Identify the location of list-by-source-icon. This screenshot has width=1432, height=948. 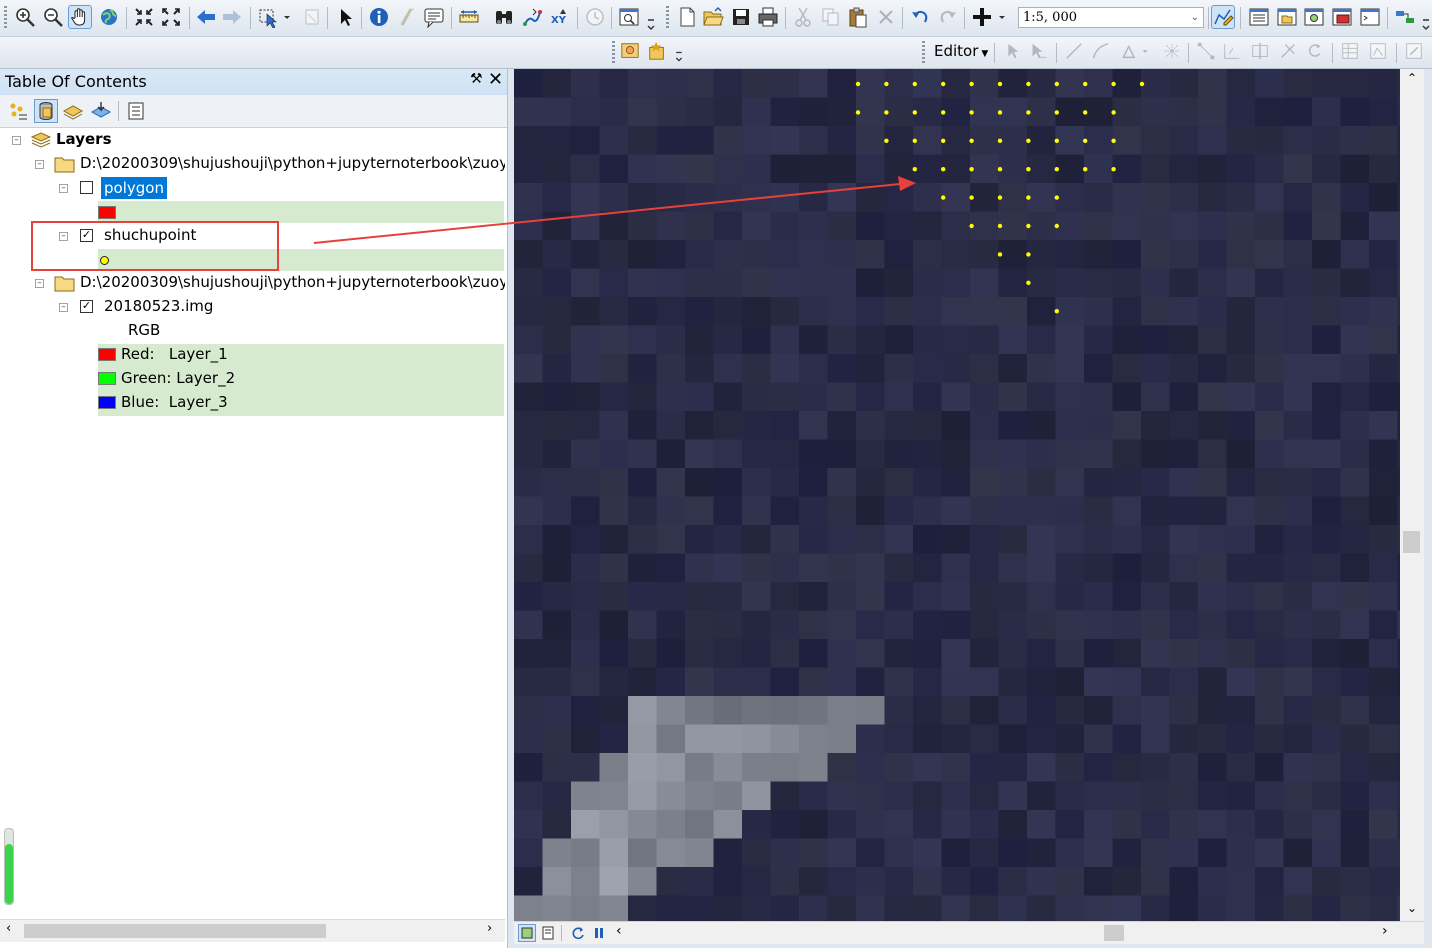
(46, 111).